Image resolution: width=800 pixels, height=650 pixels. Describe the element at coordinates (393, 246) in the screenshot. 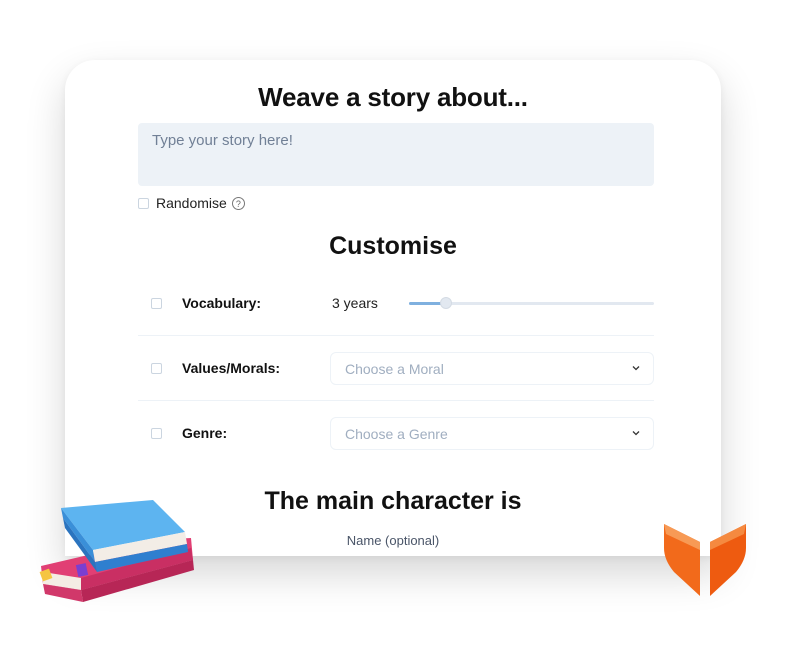

I see `customise-heading: Customise` at that location.